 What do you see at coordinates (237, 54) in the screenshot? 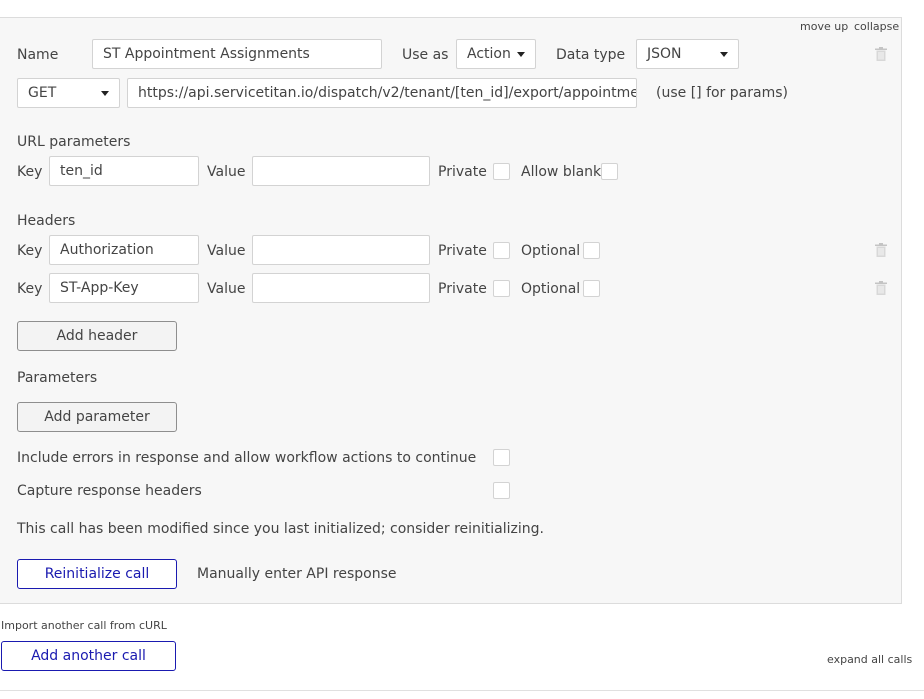
I see `call-name-input: ST Appointment Assignments` at bounding box center [237, 54].